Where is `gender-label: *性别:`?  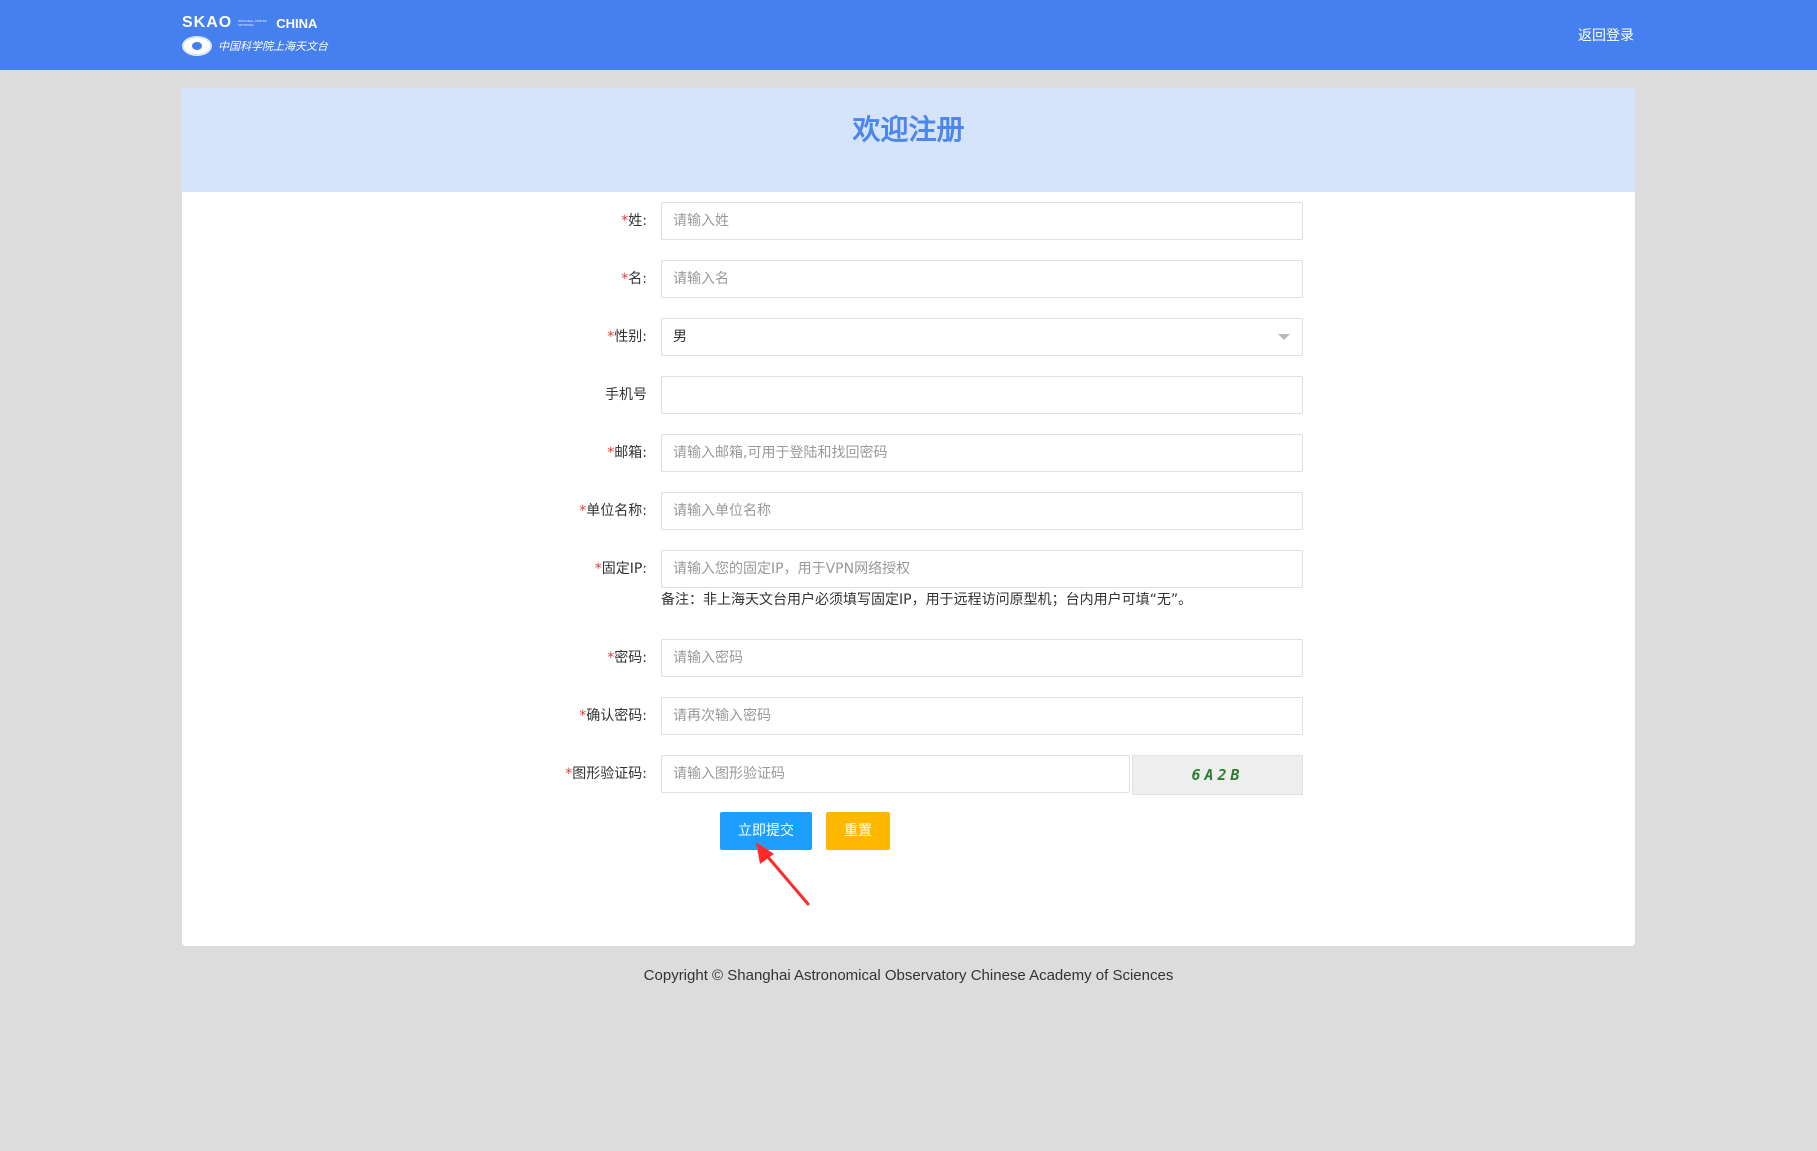 gender-label: *性别: is located at coordinates (627, 337).